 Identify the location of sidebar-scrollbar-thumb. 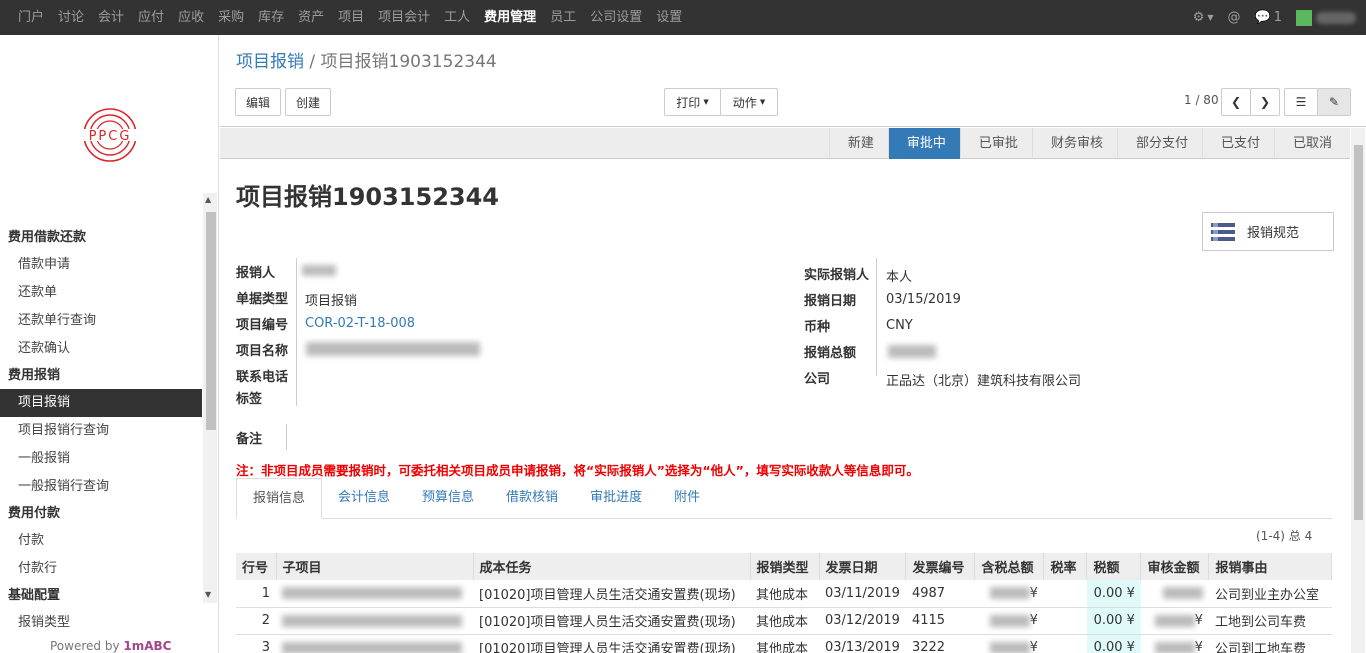
(211, 321).